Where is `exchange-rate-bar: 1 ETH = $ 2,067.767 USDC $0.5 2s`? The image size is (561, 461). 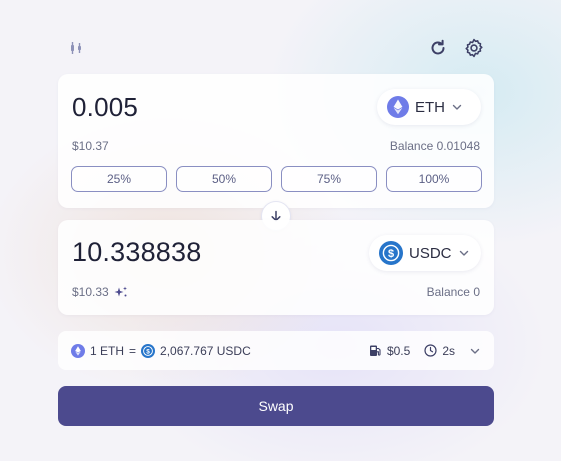
exchange-rate-bar: 1 ETH = $ 2,067.767 USDC $0.5 2s is located at coordinates (276, 350).